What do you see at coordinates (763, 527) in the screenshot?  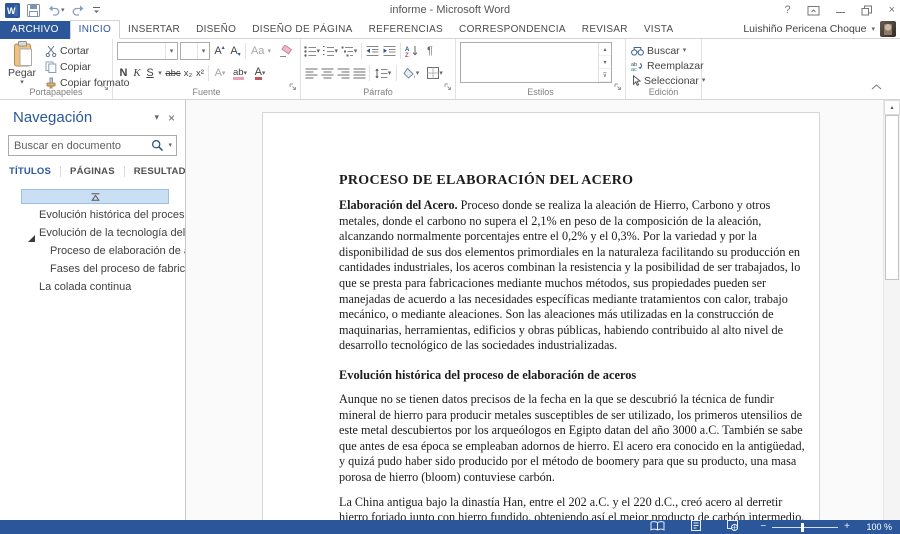 I see `zoom-out-button: −` at bounding box center [763, 527].